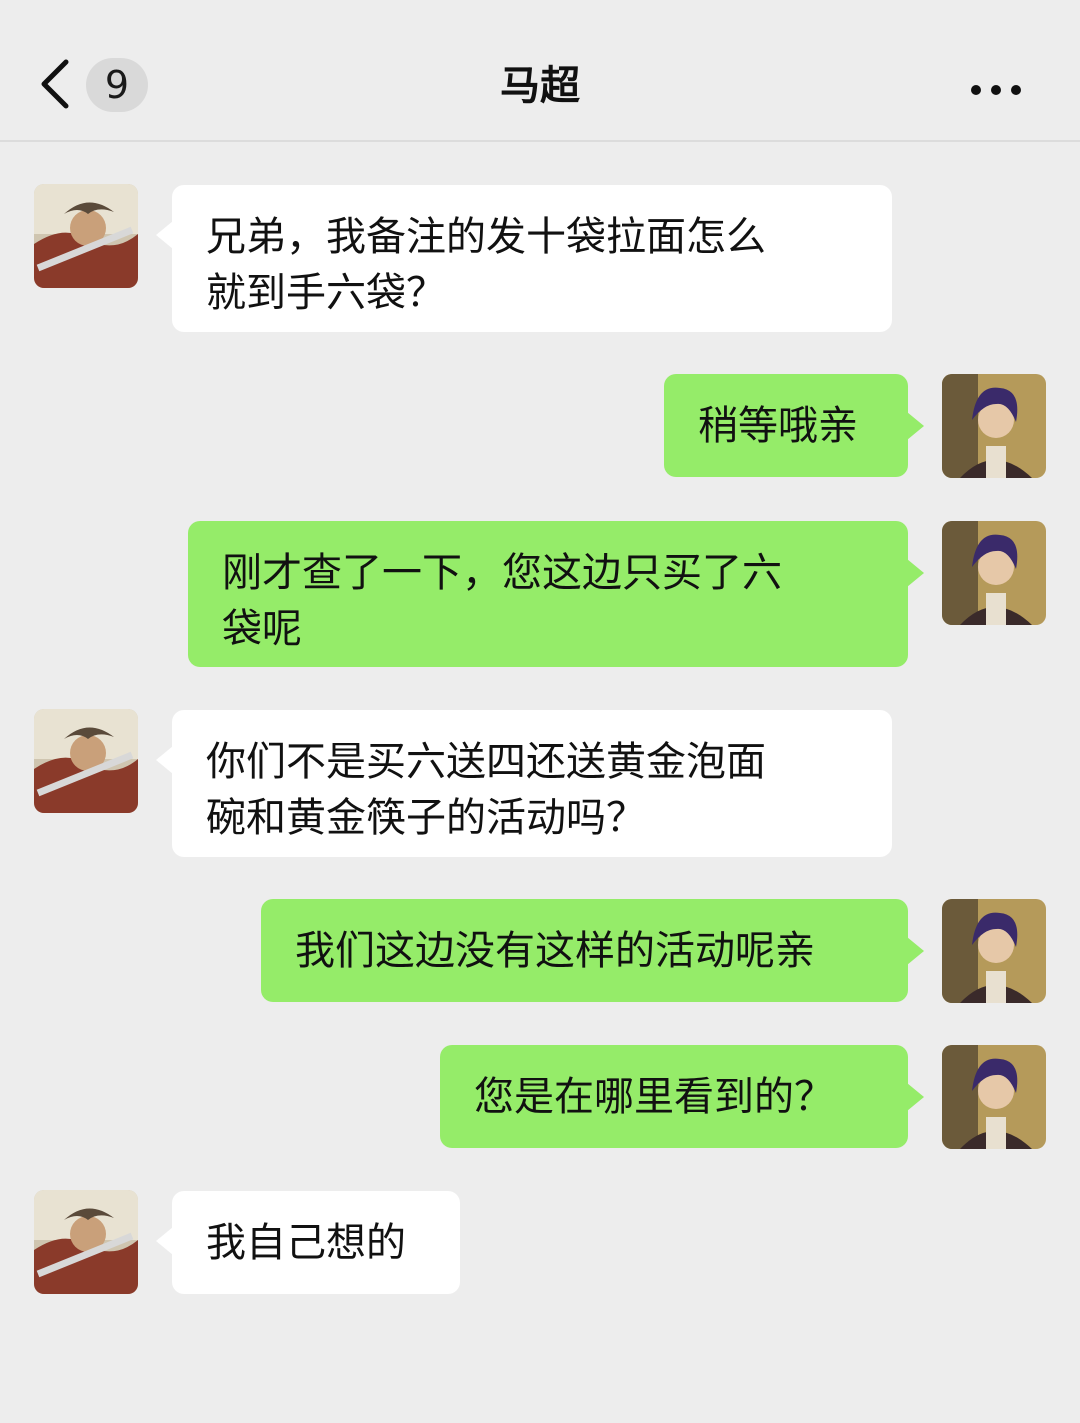 Image resolution: width=1080 pixels, height=1423 pixels. I want to click on more-dots-icon, so click(996, 90).